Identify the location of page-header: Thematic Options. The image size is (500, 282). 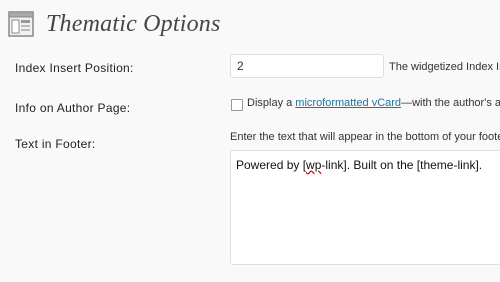
(114, 24).